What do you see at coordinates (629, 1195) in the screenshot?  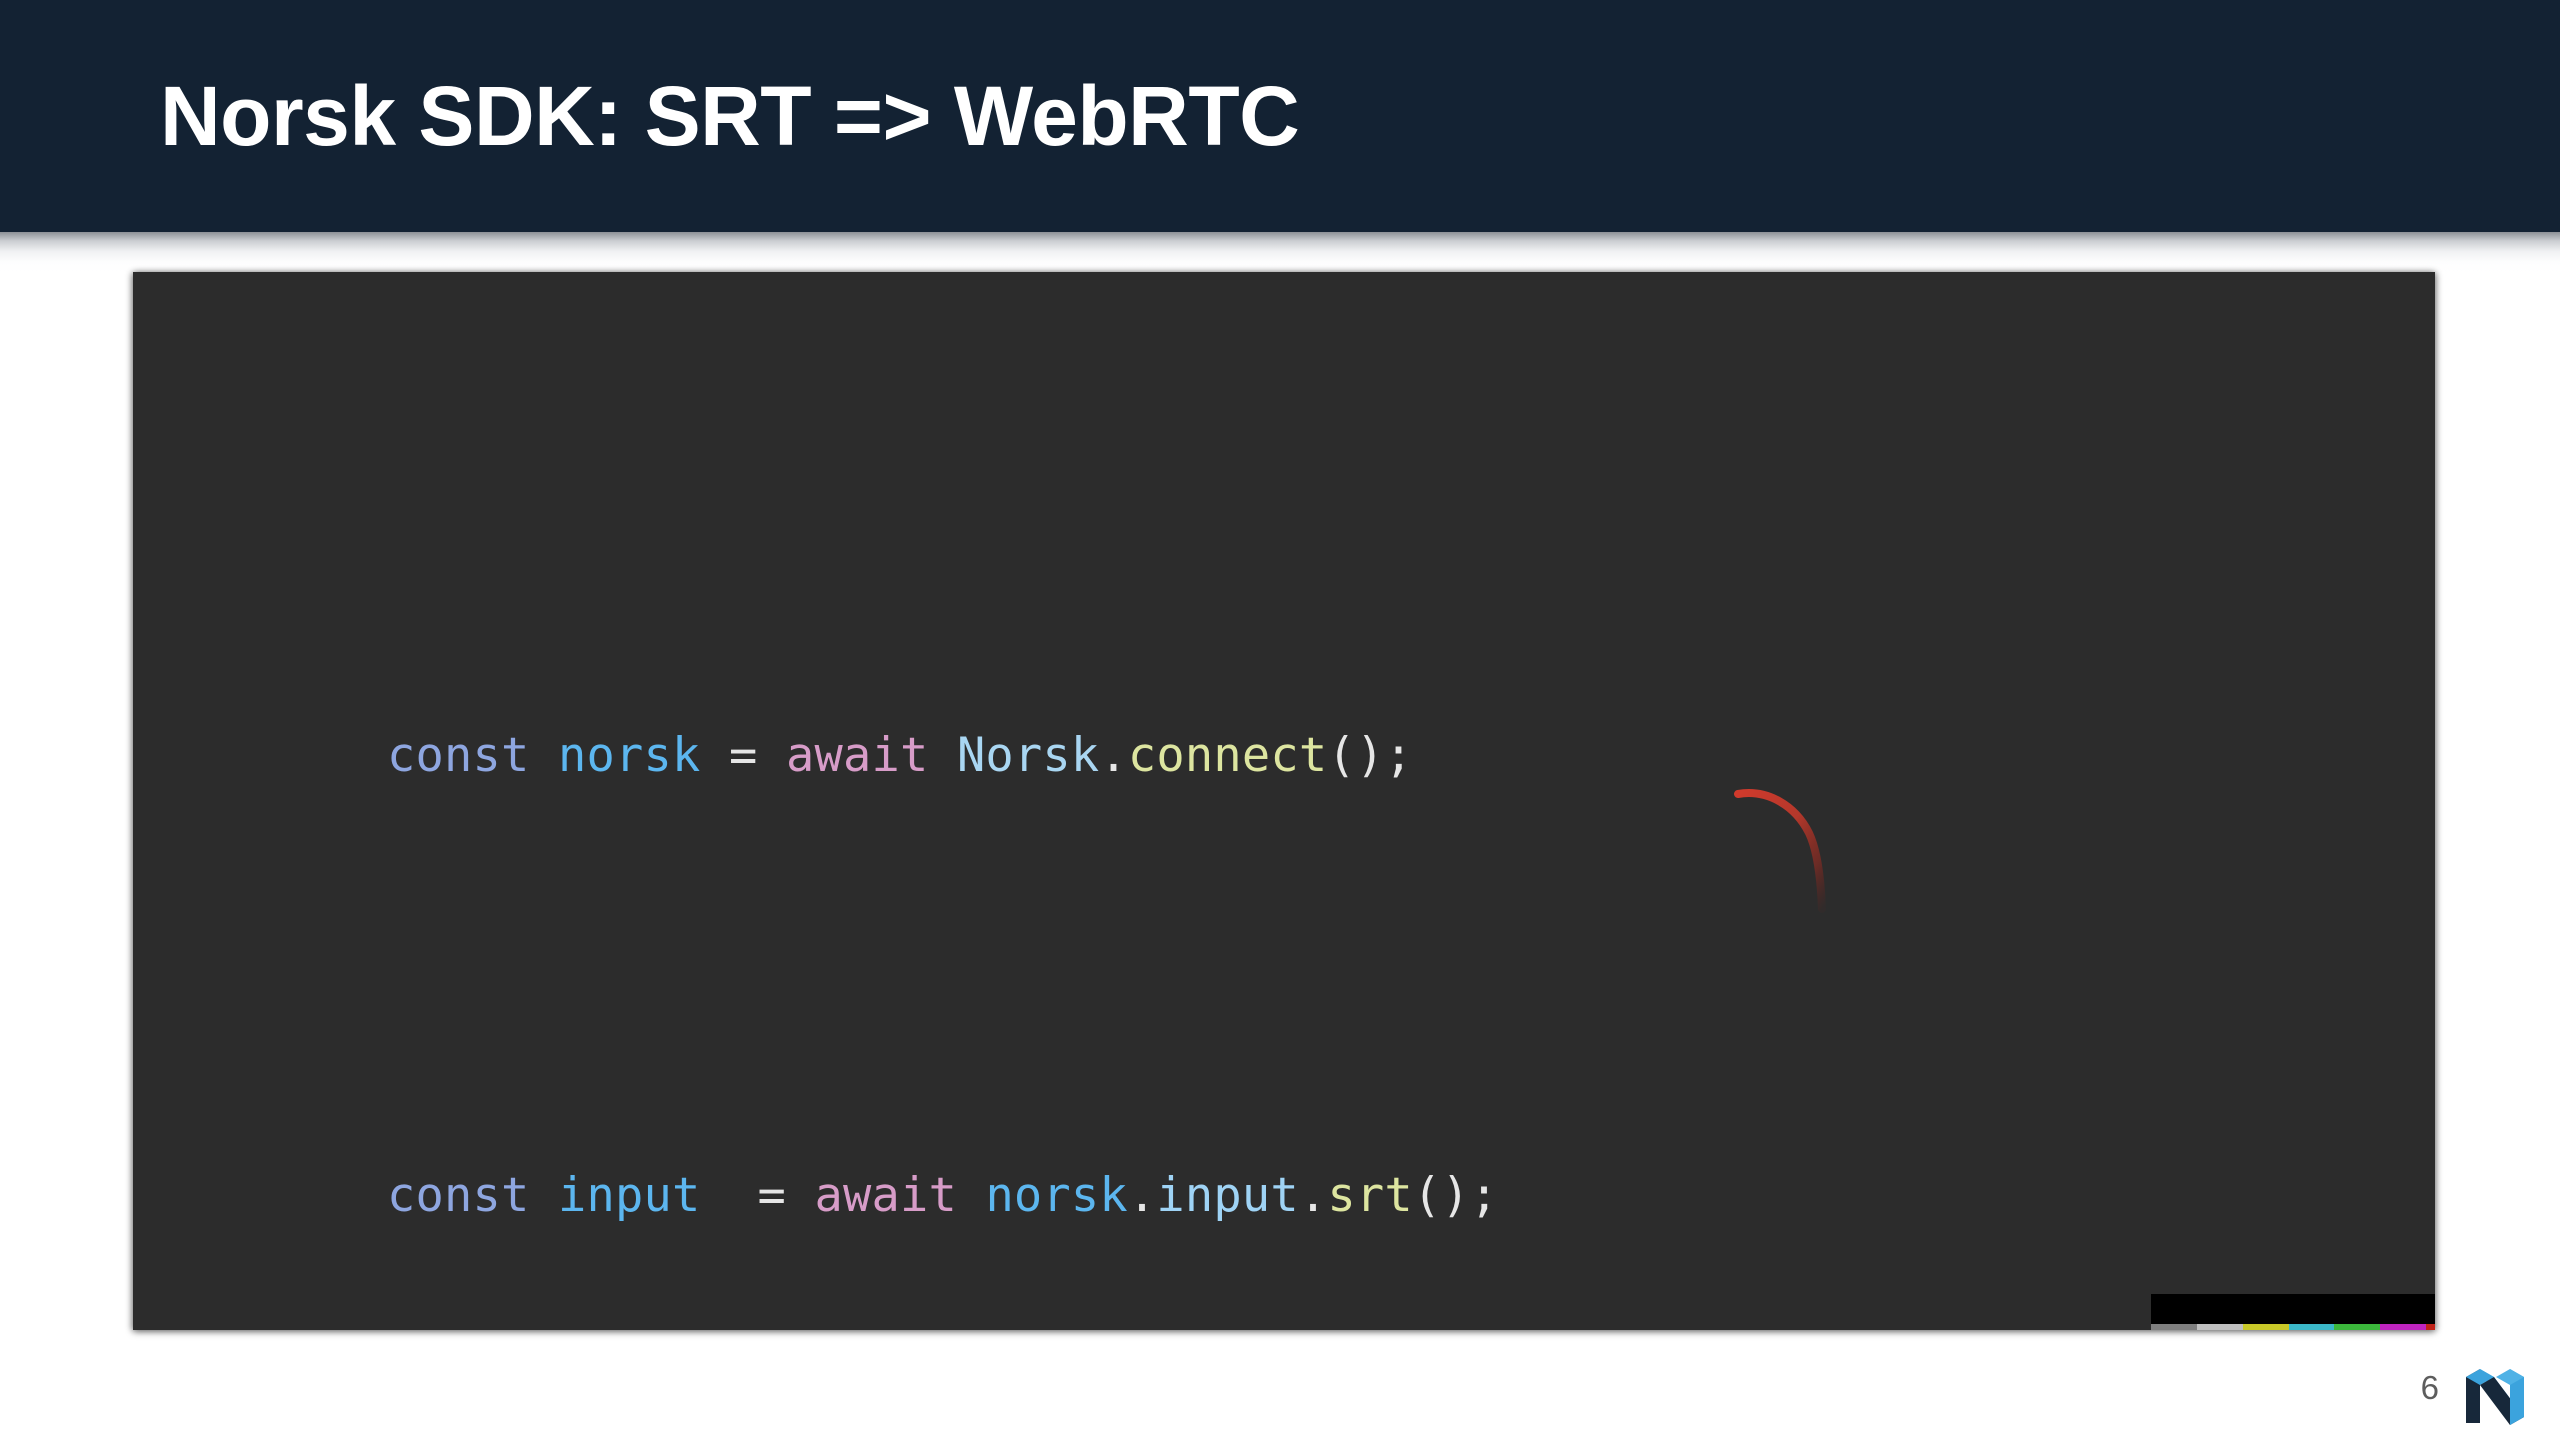 I see `code-token-variable: input` at bounding box center [629, 1195].